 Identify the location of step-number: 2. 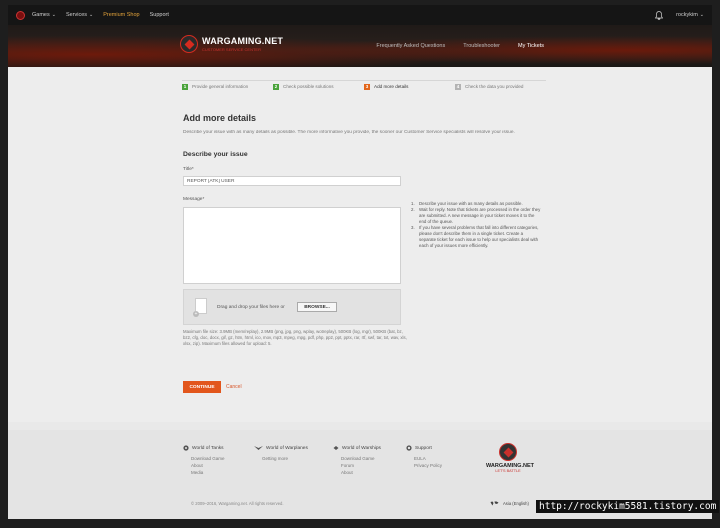
(276, 86).